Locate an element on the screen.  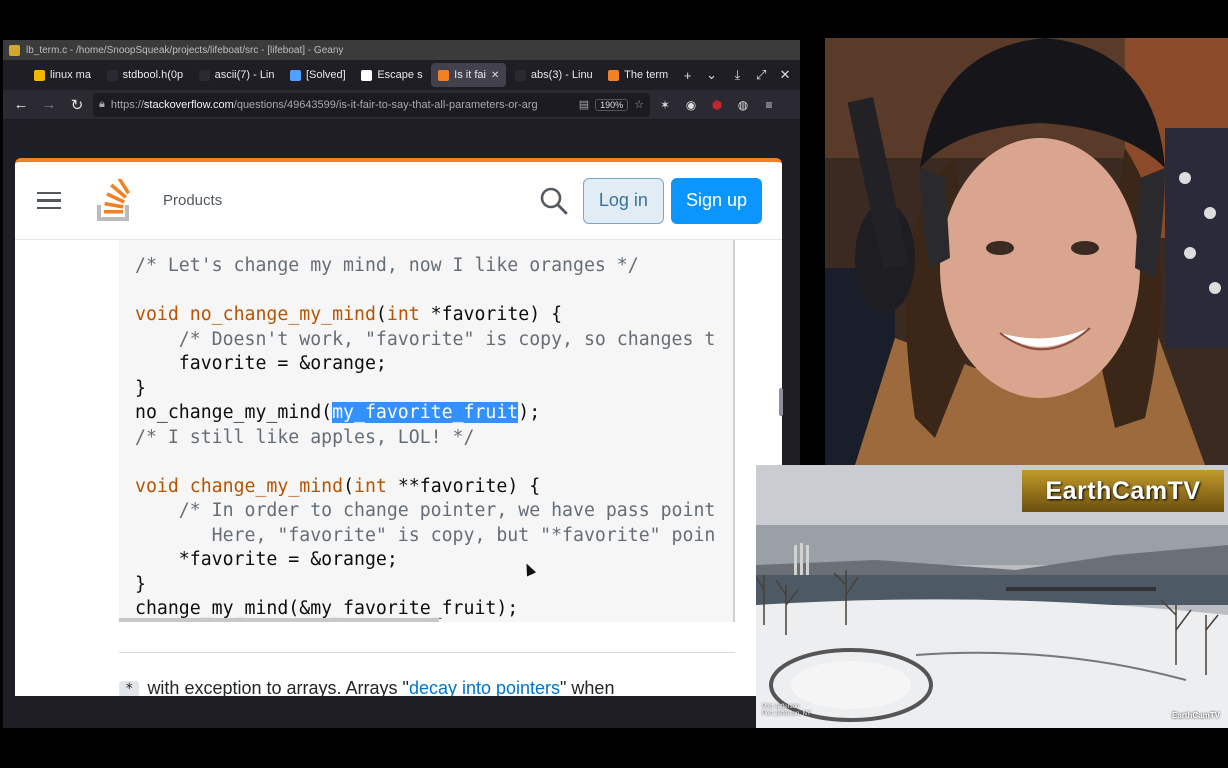
code-comment: /* I still like apples, LOL! */ is located at coordinates (305, 437).